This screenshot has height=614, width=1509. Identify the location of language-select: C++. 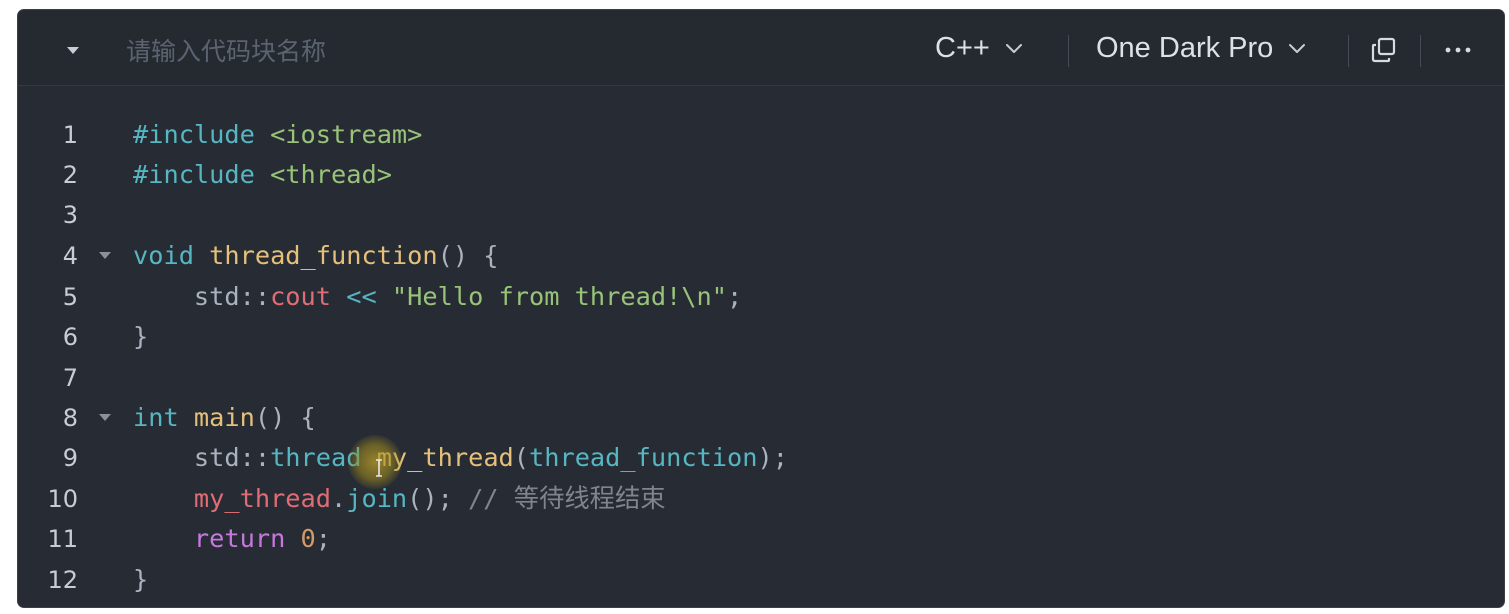
(979, 48).